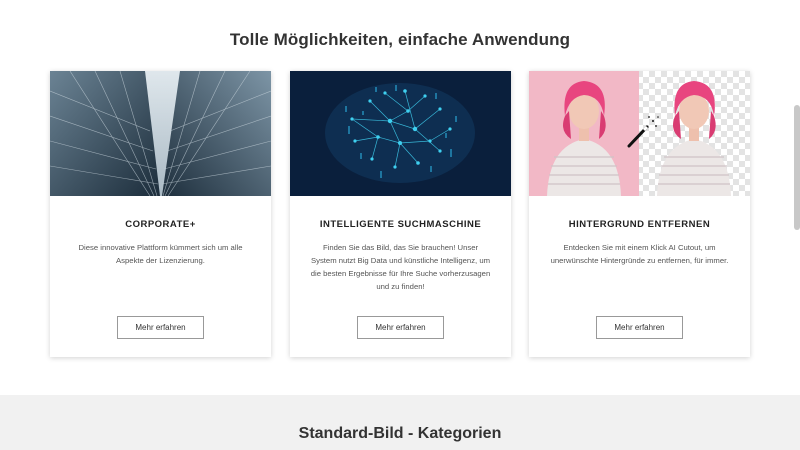 The height and width of the screenshot is (450, 800). What do you see at coordinates (639, 224) in the screenshot?
I see `card-title: HINTERGRUND ENTFERNEN` at bounding box center [639, 224].